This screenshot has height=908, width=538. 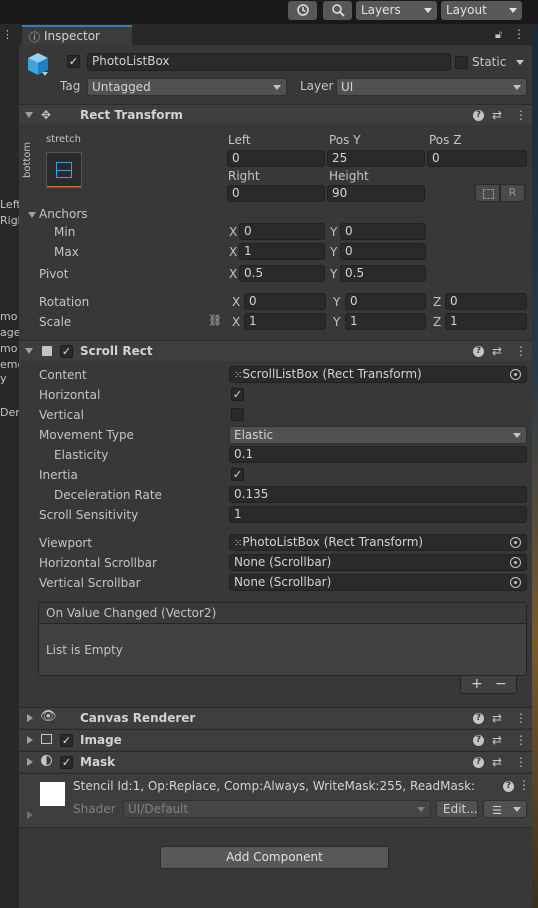 I want to click on object-name-field: PhotoListBox, so click(x=269, y=62).